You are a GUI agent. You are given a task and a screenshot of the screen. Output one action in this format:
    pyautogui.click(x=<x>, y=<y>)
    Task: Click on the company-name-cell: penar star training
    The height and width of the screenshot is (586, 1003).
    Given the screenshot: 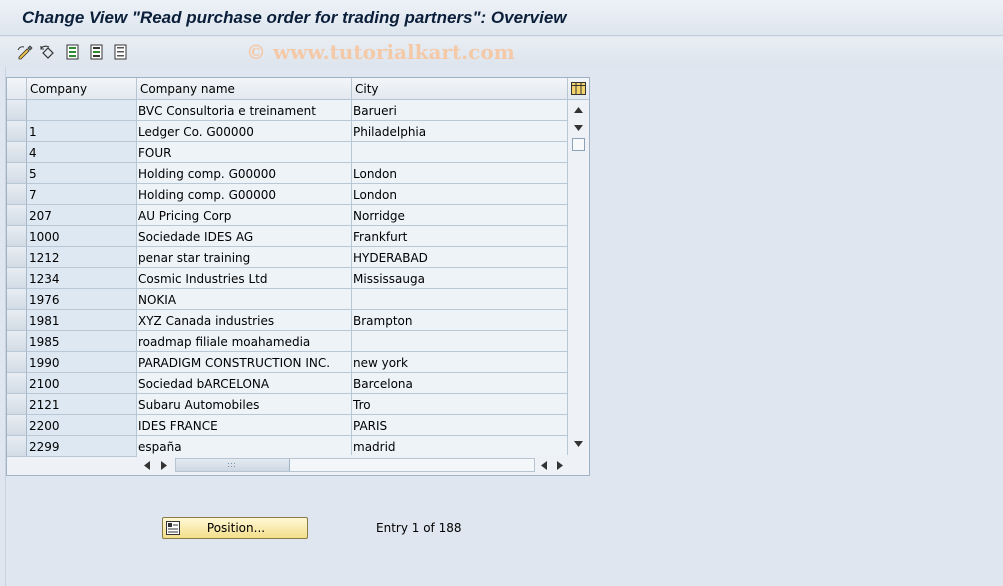 What is the action you would take?
    pyautogui.click(x=244, y=257)
    